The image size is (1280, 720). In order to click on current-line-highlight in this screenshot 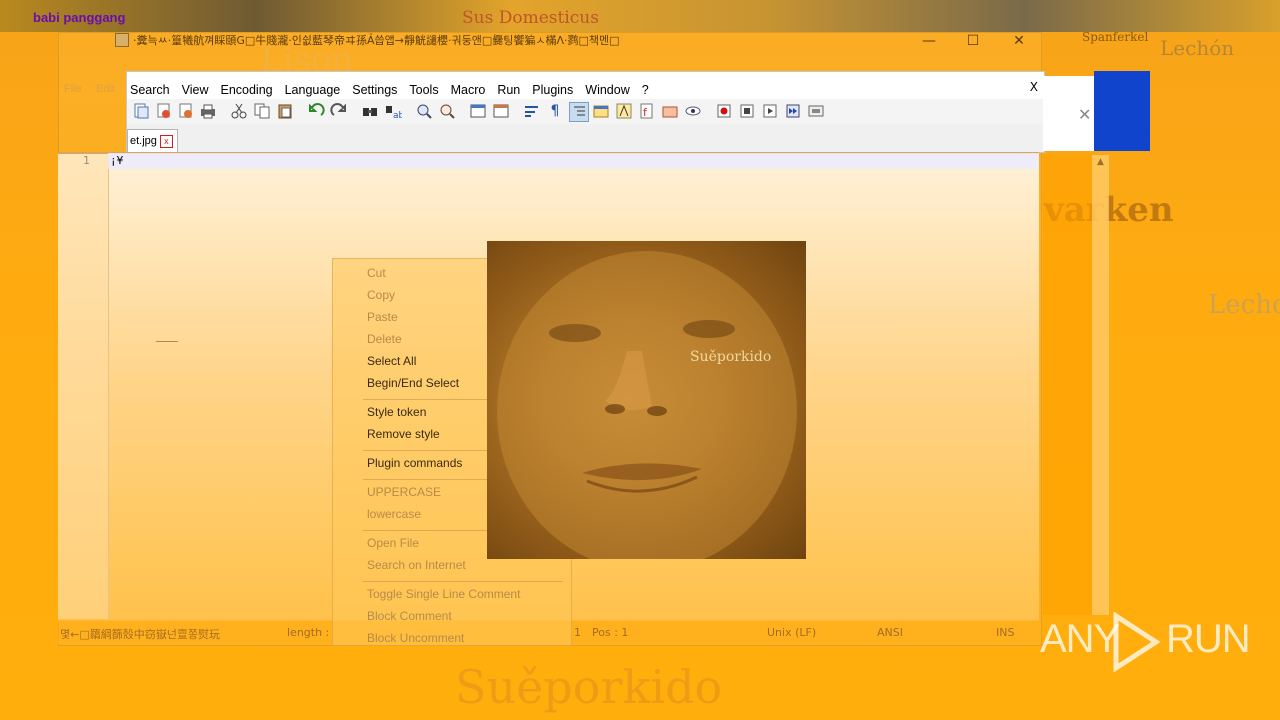, I will do `click(573, 161)`.